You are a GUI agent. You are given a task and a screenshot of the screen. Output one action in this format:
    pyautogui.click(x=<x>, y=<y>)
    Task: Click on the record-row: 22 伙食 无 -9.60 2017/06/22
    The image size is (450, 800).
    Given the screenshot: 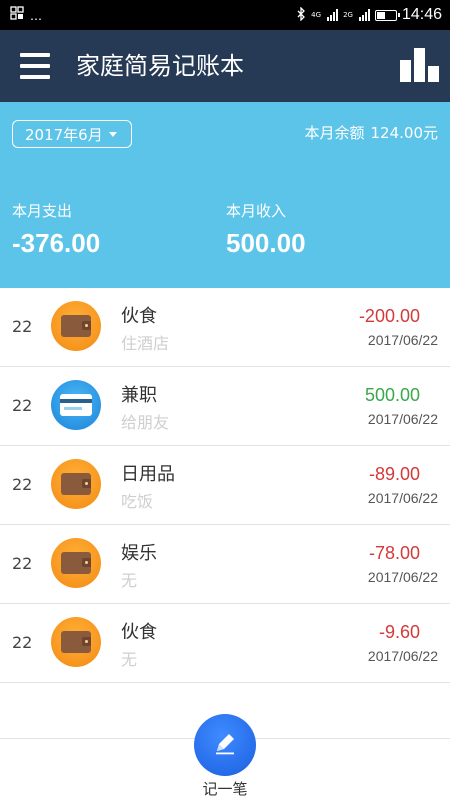 What is the action you would take?
    pyautogui.click(x=225, y=643)
    